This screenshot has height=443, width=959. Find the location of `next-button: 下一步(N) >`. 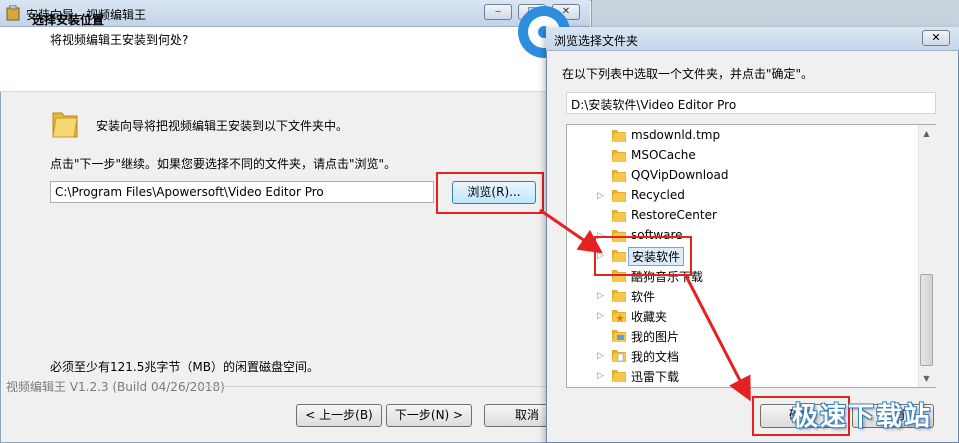

next-button: 下一步(N) > is located at coordinates (429, 415).